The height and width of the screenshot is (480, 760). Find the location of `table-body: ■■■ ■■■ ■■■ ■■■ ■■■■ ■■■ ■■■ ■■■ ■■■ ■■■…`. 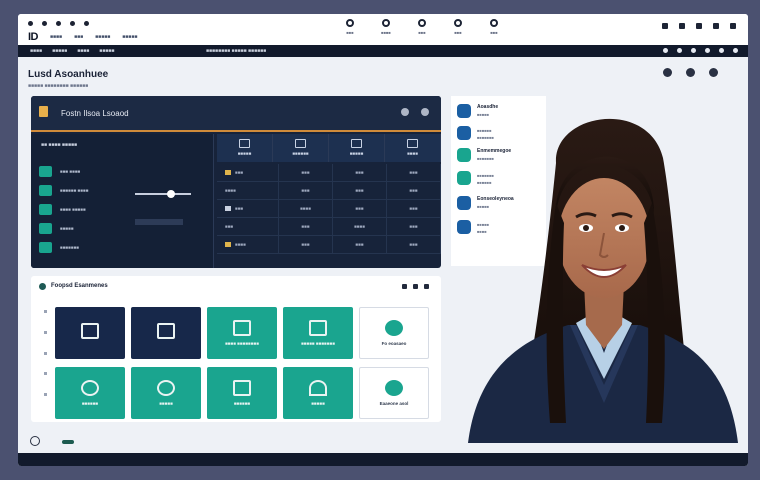

table-body: ■■■ ■■■ ■■■ ■■■ ■■■■ ■■■ ■■■ ■■■ ■■■ ■■■… is located at coordinates (329, 209).